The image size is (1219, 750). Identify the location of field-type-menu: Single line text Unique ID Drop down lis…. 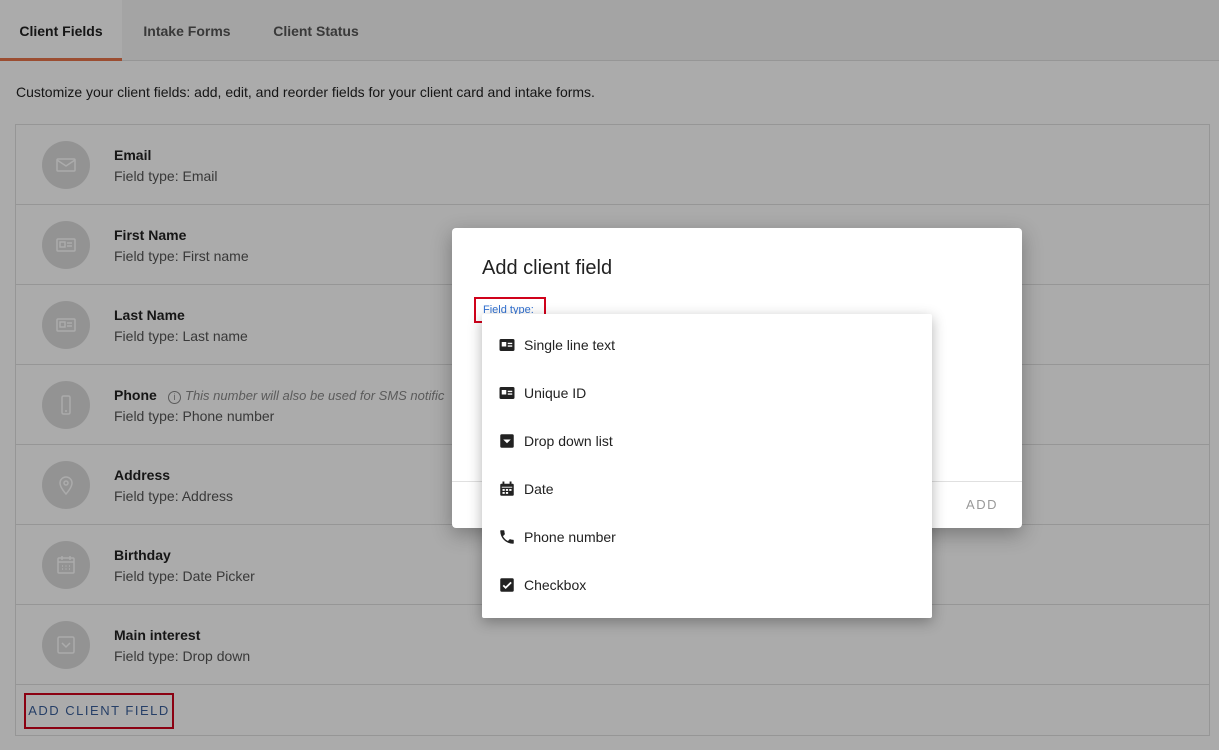
(707, 466).